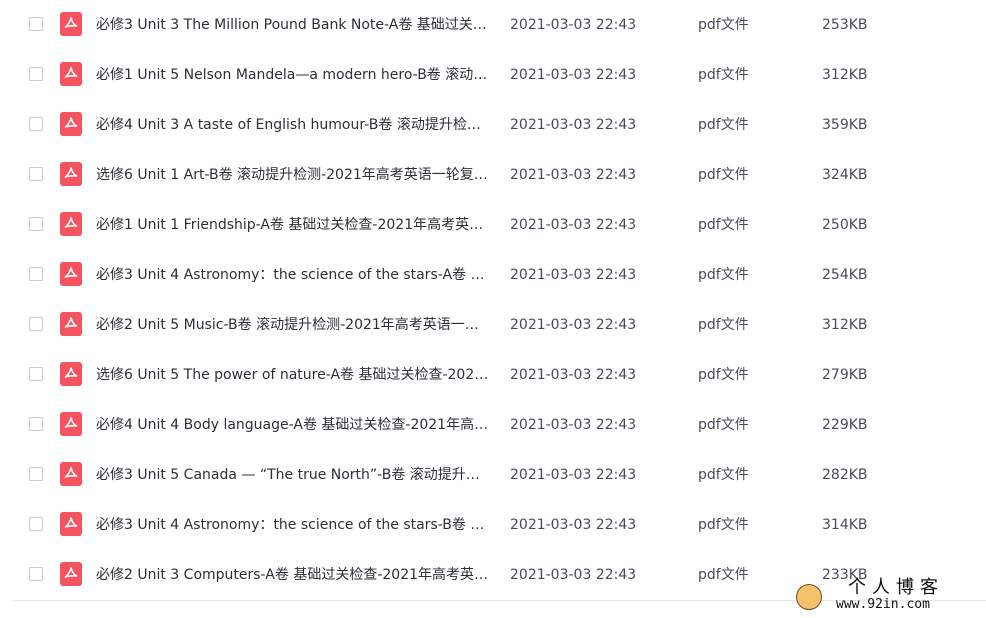 The height and width of the screenshot is (618, 986). What do you see at coordinates (845, 25) in the screenshot?
I see `file-size: 253KB` at bounding box center [845, 25].